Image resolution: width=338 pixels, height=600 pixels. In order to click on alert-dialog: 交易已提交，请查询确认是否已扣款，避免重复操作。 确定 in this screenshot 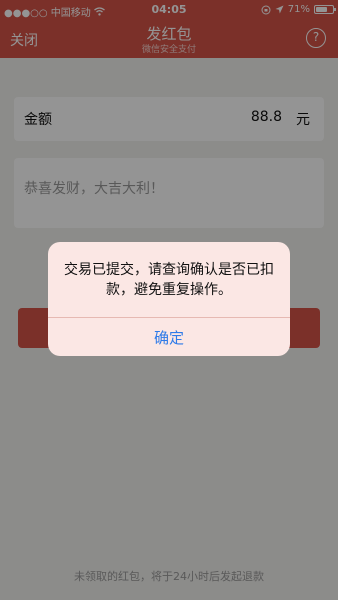, I will do `click(169, 299)`.